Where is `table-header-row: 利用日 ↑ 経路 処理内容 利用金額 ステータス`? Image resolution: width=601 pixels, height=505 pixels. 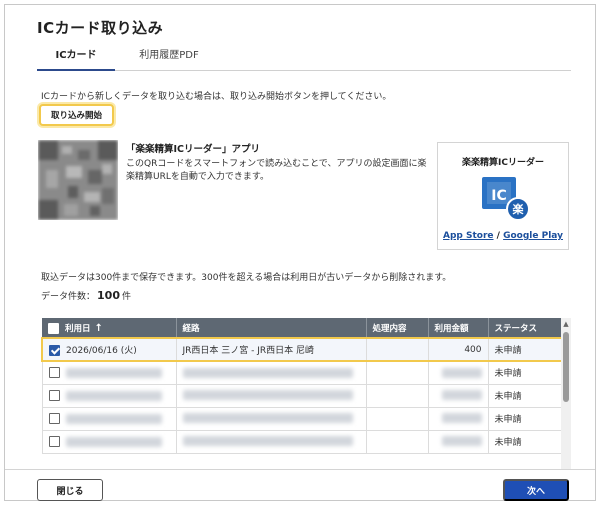 table-header-row: 利用日 ↑ 経路 処理内容 利用金額 ステータス is located at coordinates (302, 328).